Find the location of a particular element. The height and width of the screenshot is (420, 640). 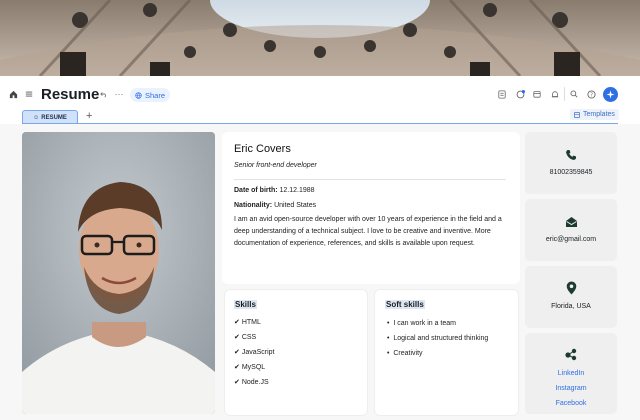

soft-skills-title: Soft skills is located at coordinates (405, 304).